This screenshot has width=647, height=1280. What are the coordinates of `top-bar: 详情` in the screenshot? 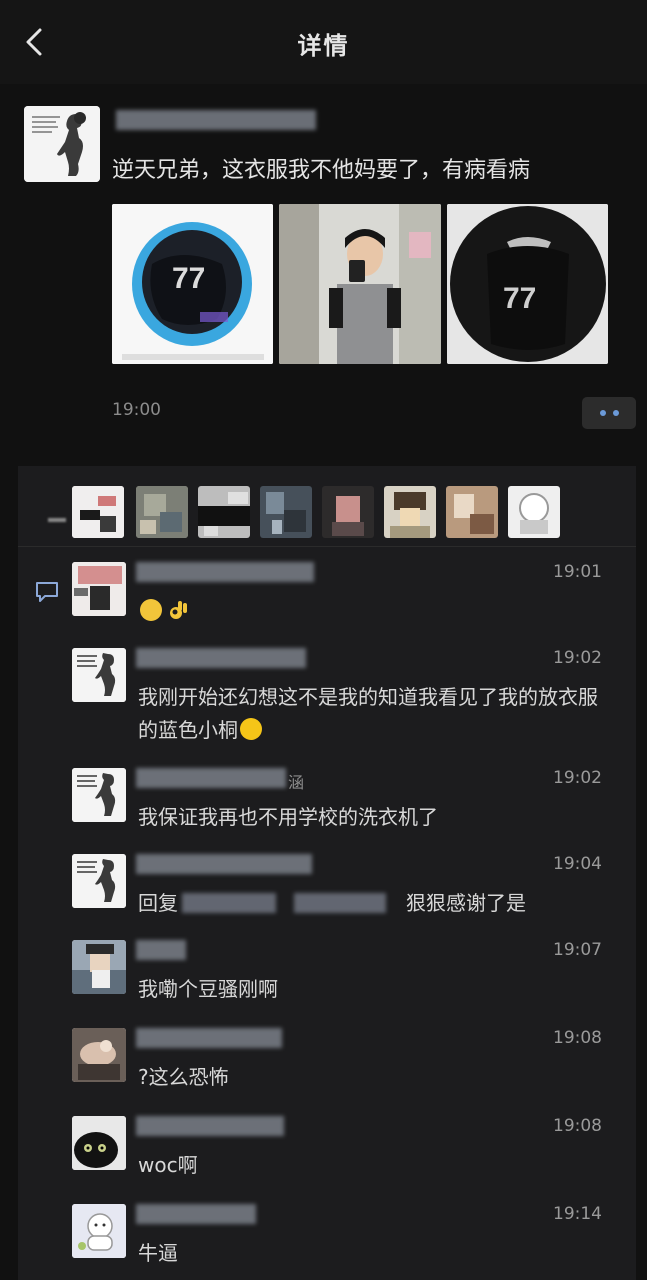 It's located at (323, 42).